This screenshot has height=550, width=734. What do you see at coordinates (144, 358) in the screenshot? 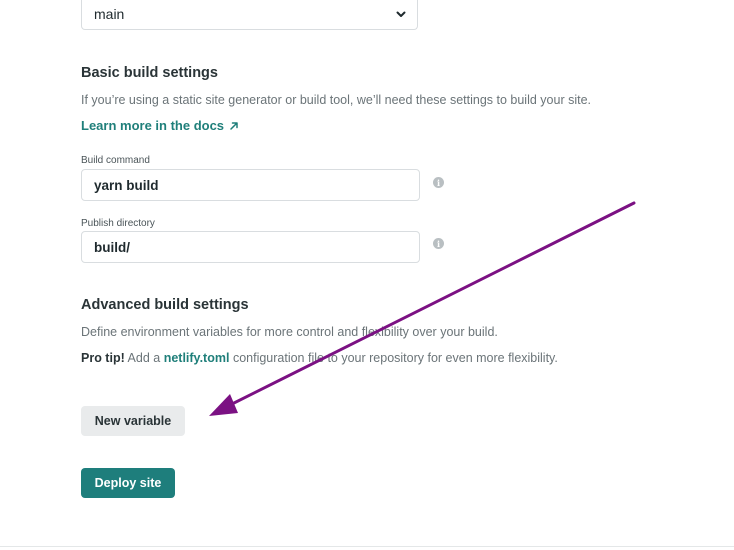
I see `pro-tip-text-before: Add a` at bounding box center [144, 358].